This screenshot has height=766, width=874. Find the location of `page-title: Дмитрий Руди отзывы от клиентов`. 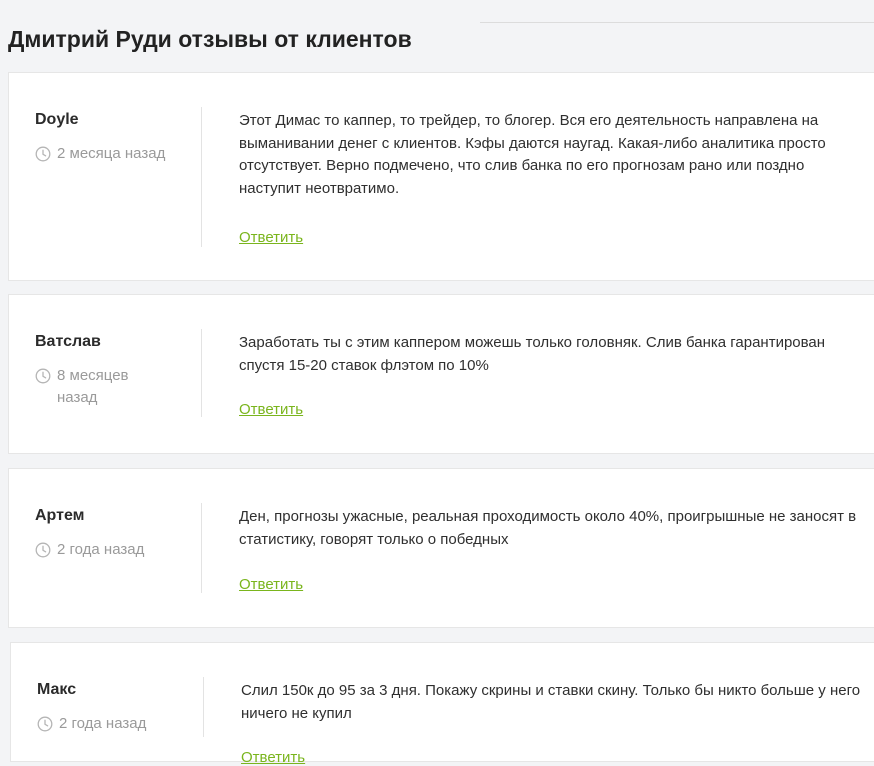

page-title: Дмитрий Руди отзывы от клиентов is located at coordinates (210, 38).